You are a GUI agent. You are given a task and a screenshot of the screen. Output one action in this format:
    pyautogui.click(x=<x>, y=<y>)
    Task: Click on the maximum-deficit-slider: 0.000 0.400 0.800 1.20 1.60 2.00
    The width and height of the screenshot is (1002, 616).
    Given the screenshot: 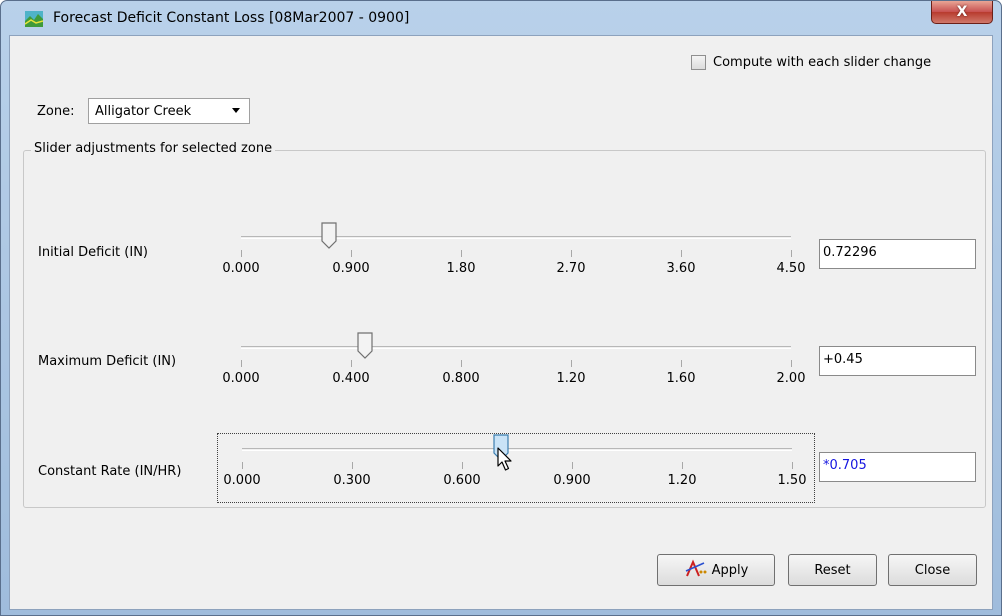 What is the action you would take?
    pyautogui.click(x=516, y=367)
    